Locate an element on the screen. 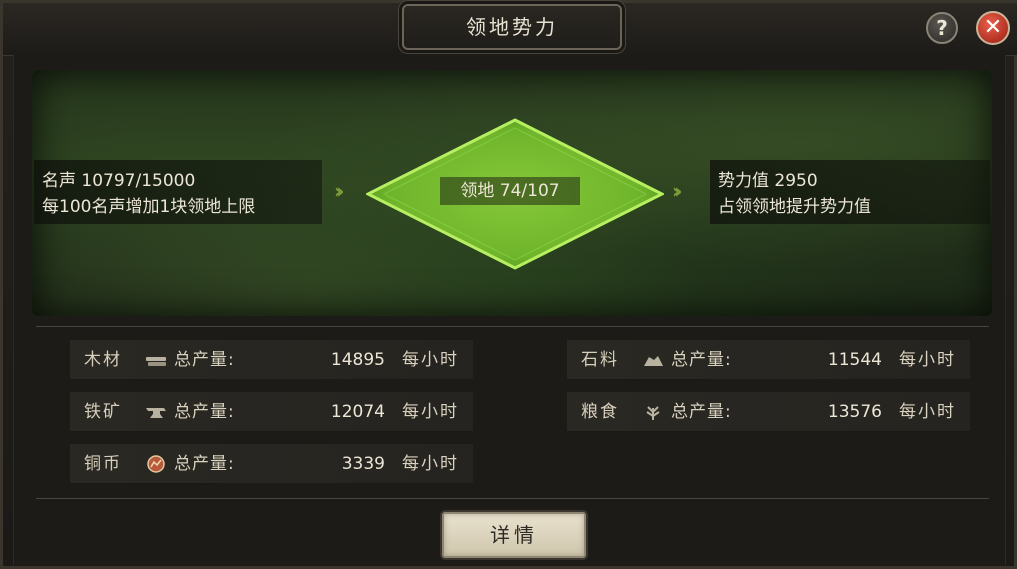 The width and height of the screenshot is (1017, 569). title-plate: 领地势力 is located at coordinates (512, 27).